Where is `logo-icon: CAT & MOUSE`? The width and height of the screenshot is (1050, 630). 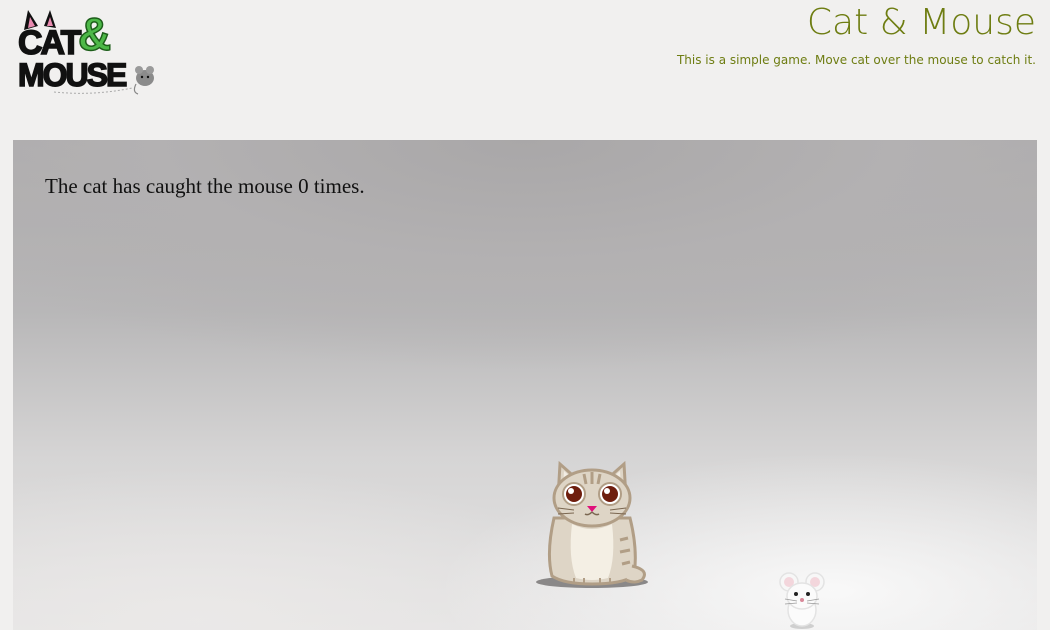 logo-icon: CAT & MOUSE is located at coordinates (85, 51).